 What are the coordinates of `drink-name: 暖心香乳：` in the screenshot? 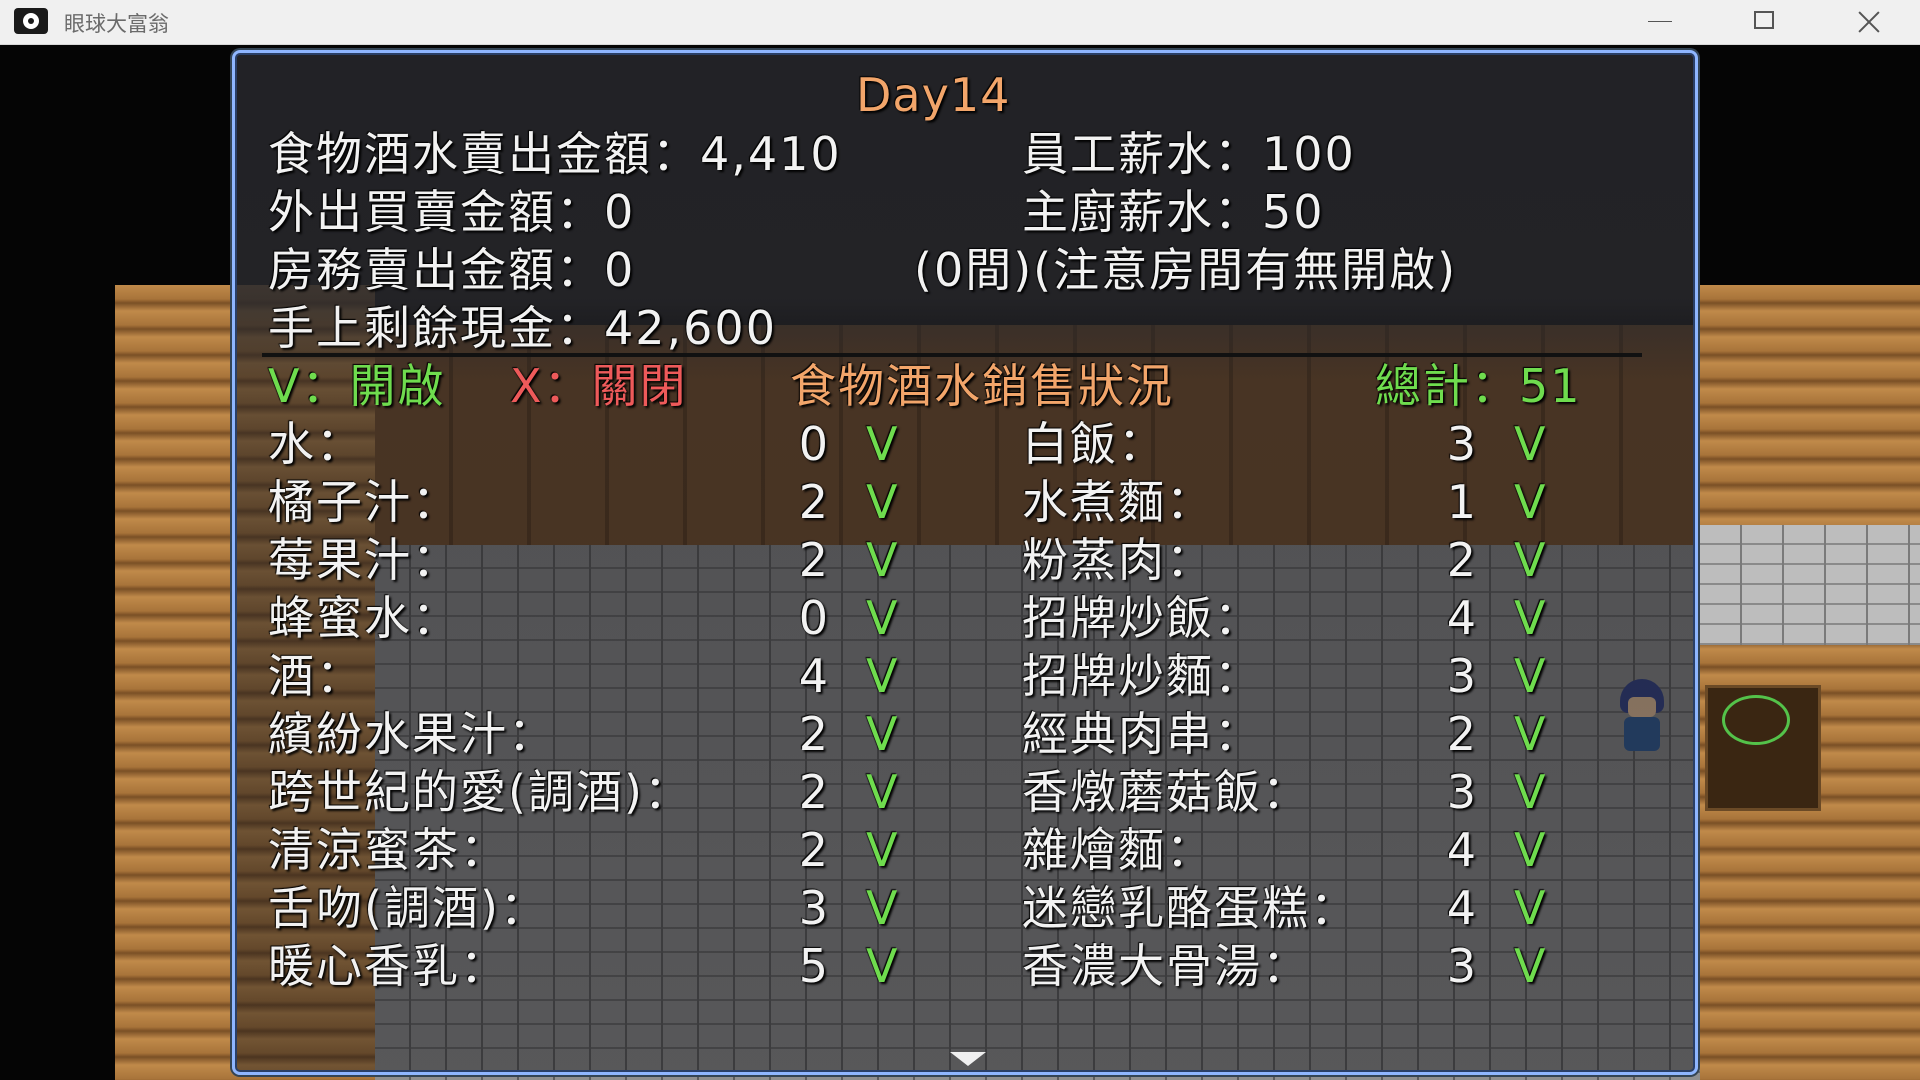 It's located at (388, 966).